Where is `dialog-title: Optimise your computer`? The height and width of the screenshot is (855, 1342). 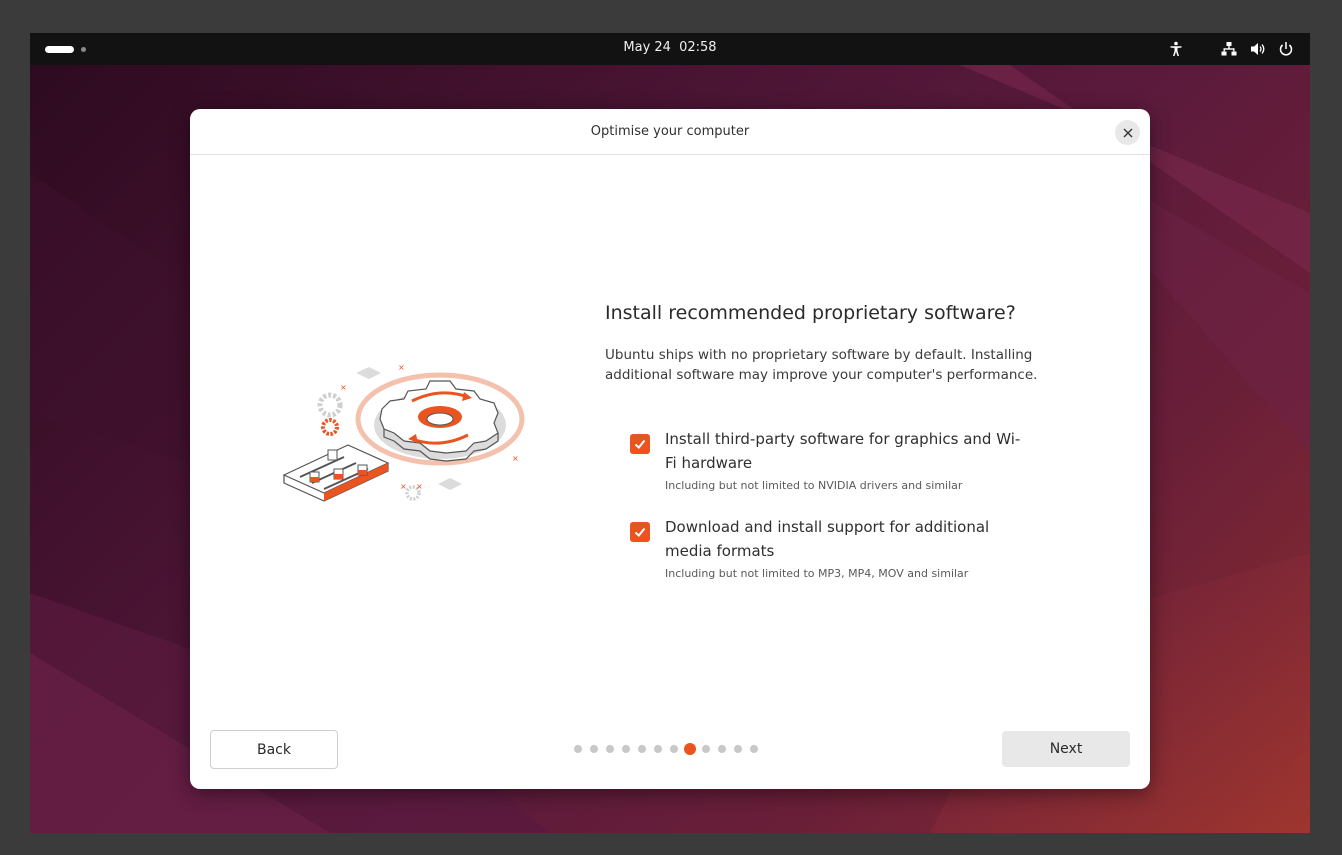 dialog-title: Optimise your computer is located at coordinates (670, 131).